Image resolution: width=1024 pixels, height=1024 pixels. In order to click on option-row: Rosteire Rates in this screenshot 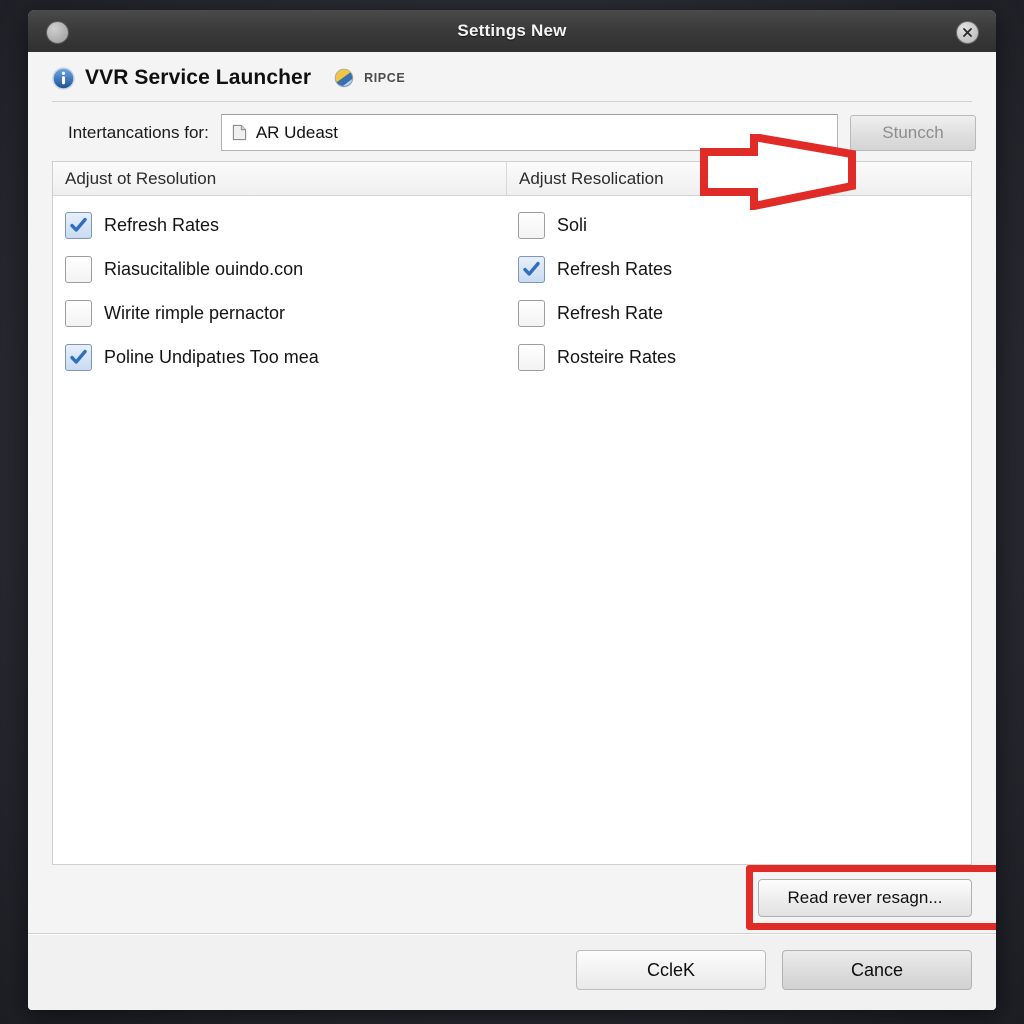, I will do `click(744, 357)`.